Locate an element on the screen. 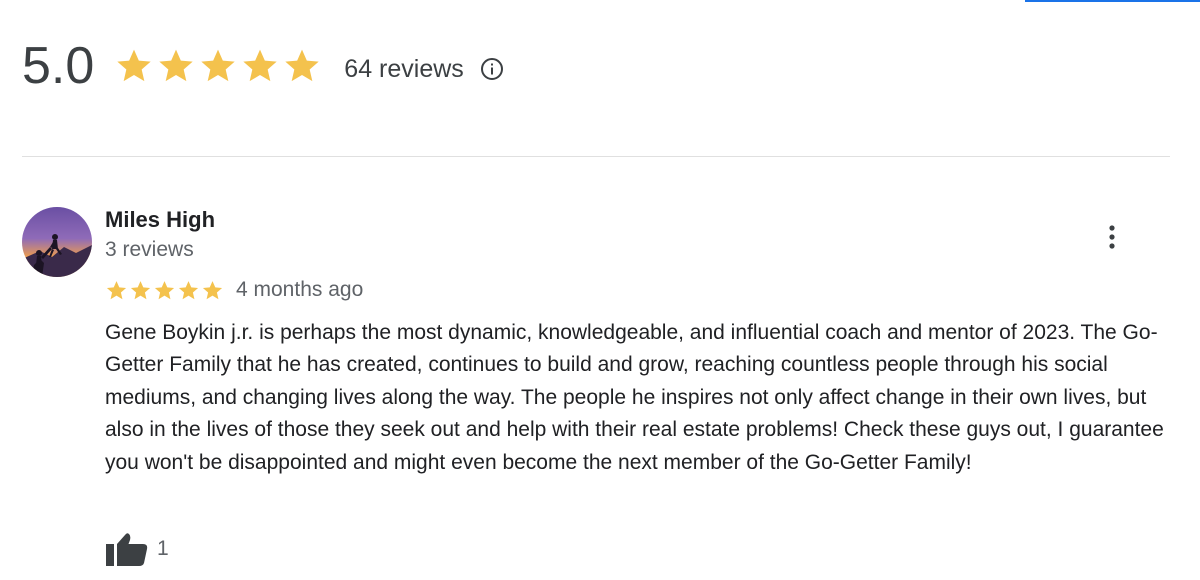  average-rating: 5.0 is located at coordinates (58, 66).